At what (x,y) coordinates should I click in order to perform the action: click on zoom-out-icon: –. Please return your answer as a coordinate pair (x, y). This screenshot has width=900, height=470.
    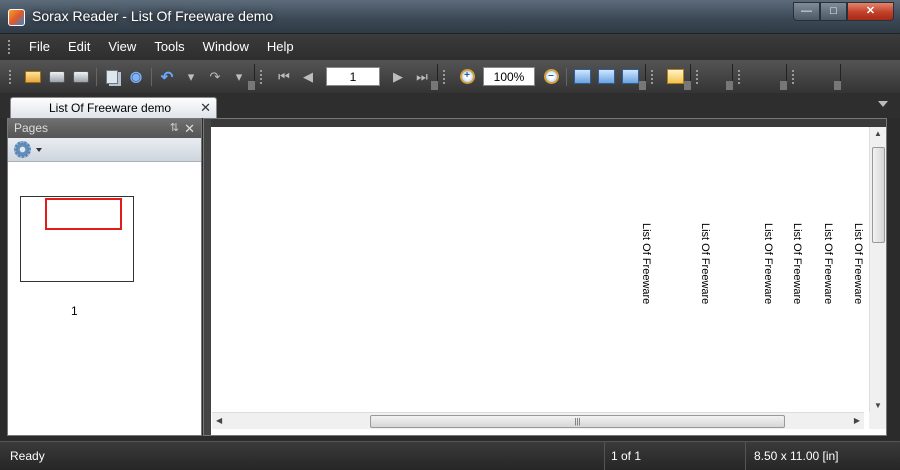
    Looking at the image, I should click on (551, 76).